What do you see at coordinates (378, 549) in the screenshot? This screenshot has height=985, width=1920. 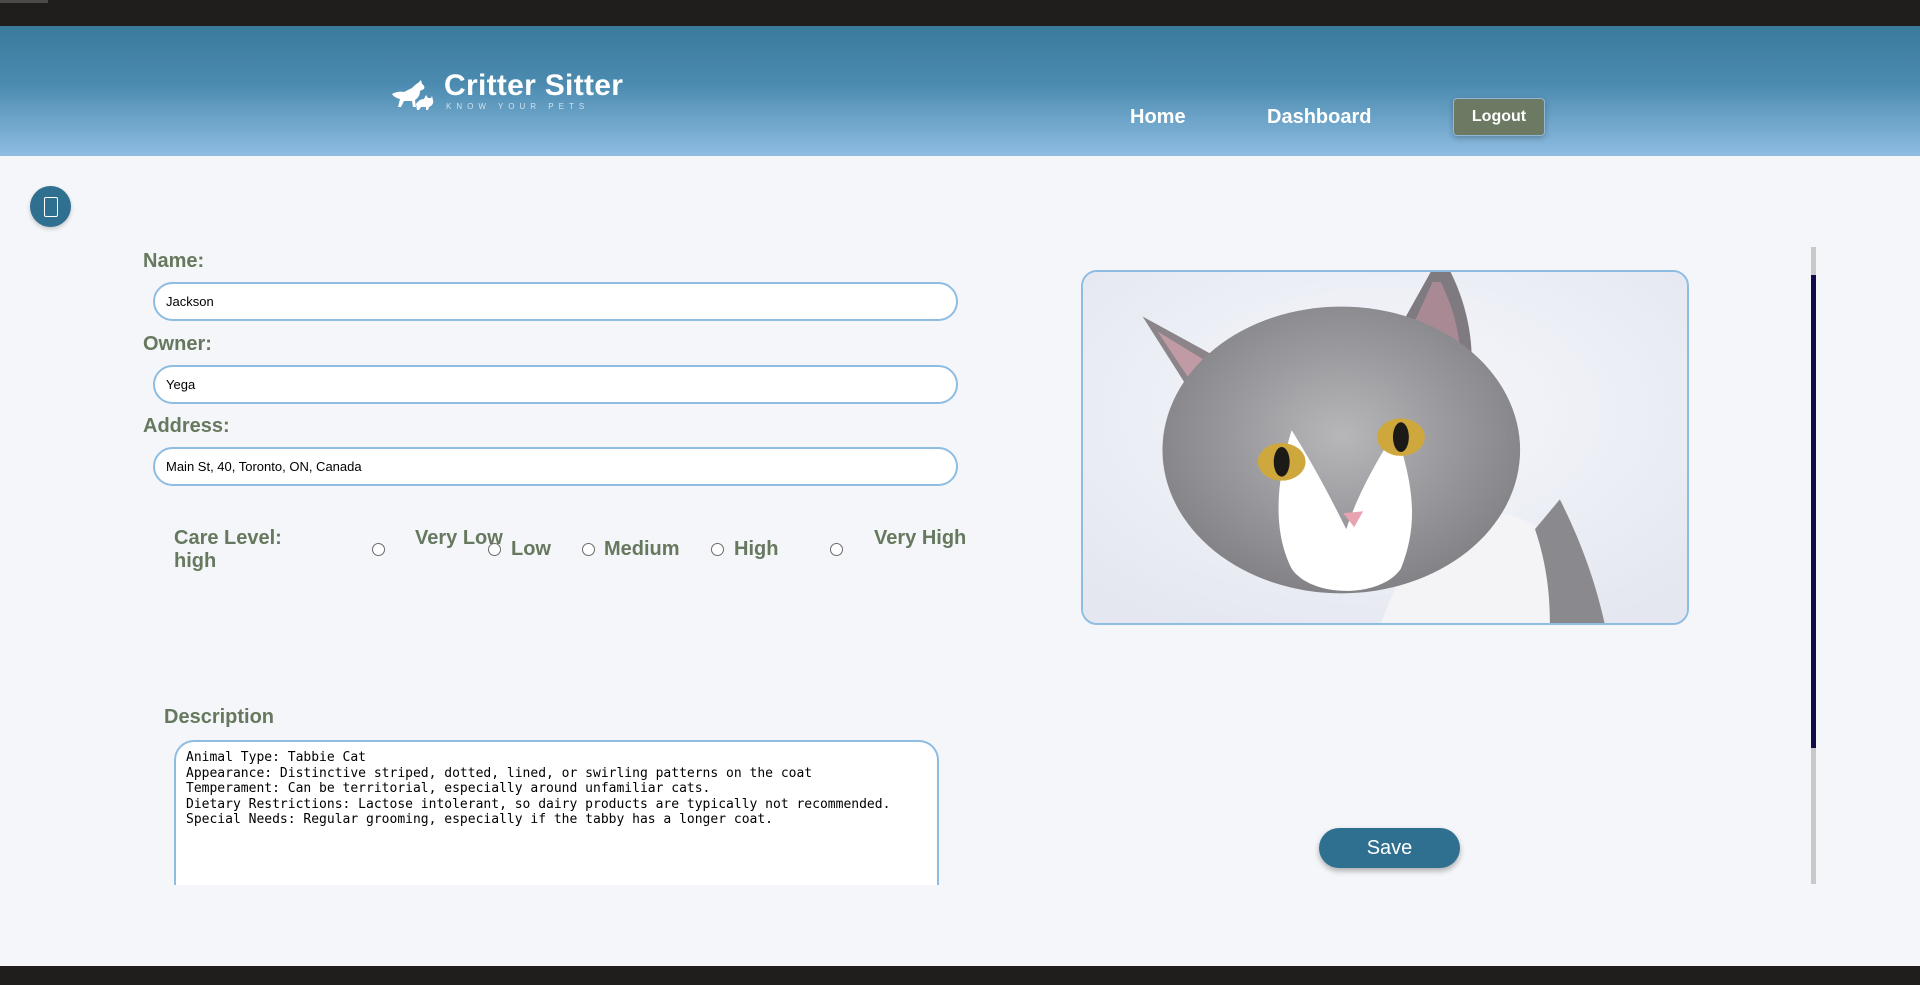 I see `care-radio-very-low` at bounding box center [378, 549].